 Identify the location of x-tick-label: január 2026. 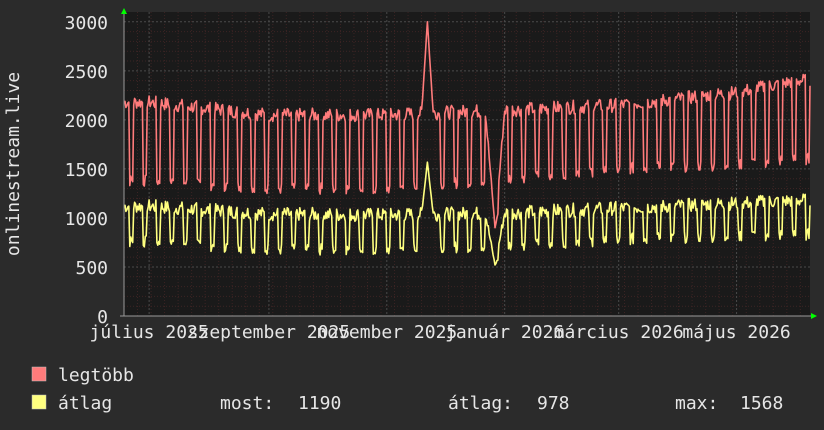
(504, 332).